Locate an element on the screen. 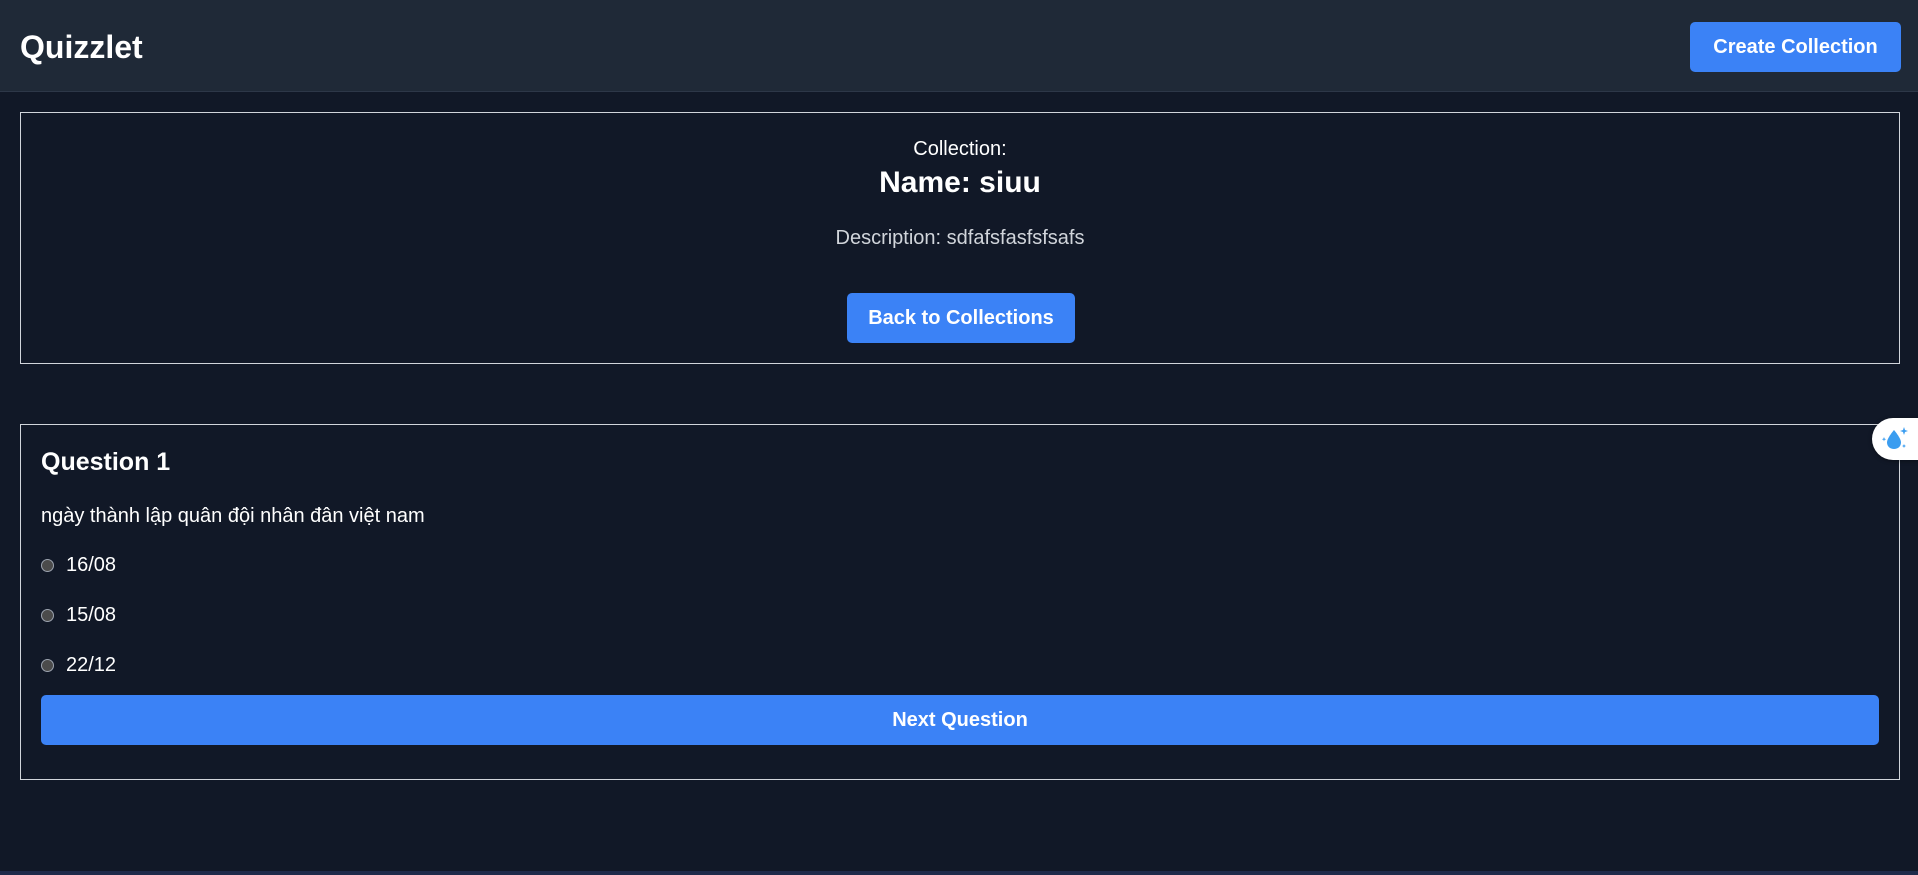 The image size is (1918, 875). answer-option-label: 15/08 is located at coordinates (91, 615).